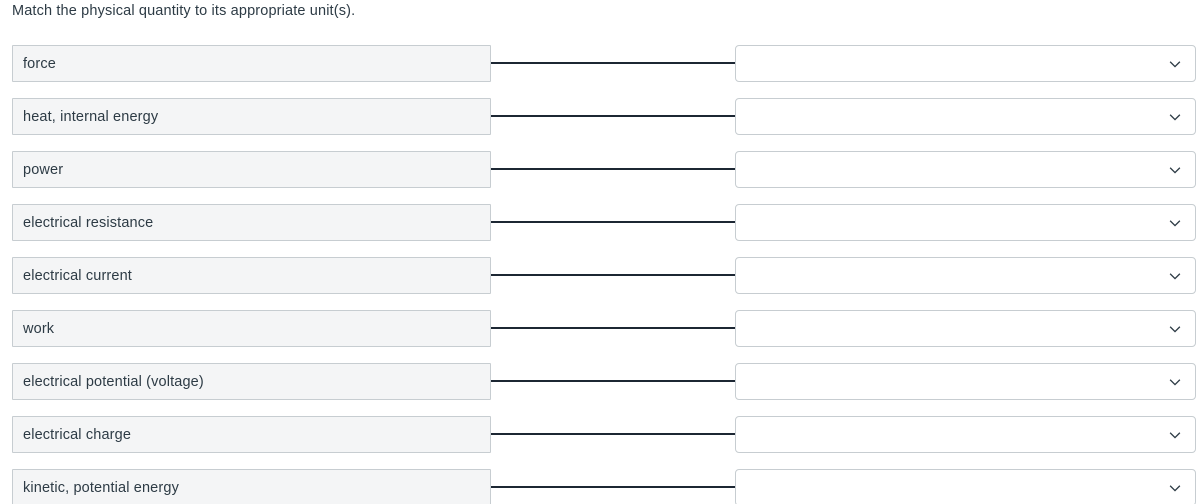 Image resolution: width=1200 pixels, height=504 pixels. I want to click on table-row: heat, internal energy, so click(600, 116).